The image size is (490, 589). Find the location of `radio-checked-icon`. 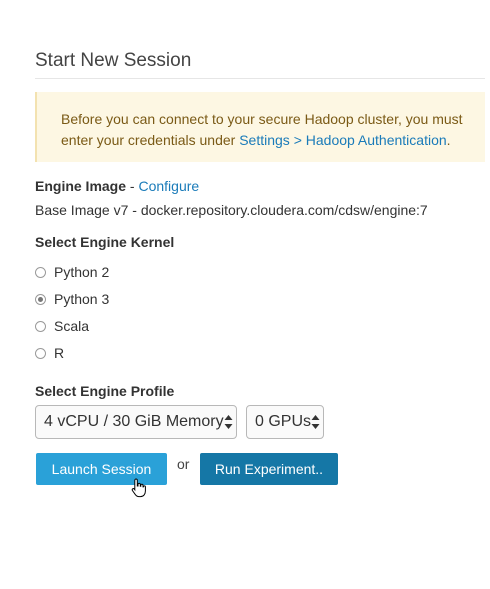

radio-checked-icon is located at coordinates (40, 299).